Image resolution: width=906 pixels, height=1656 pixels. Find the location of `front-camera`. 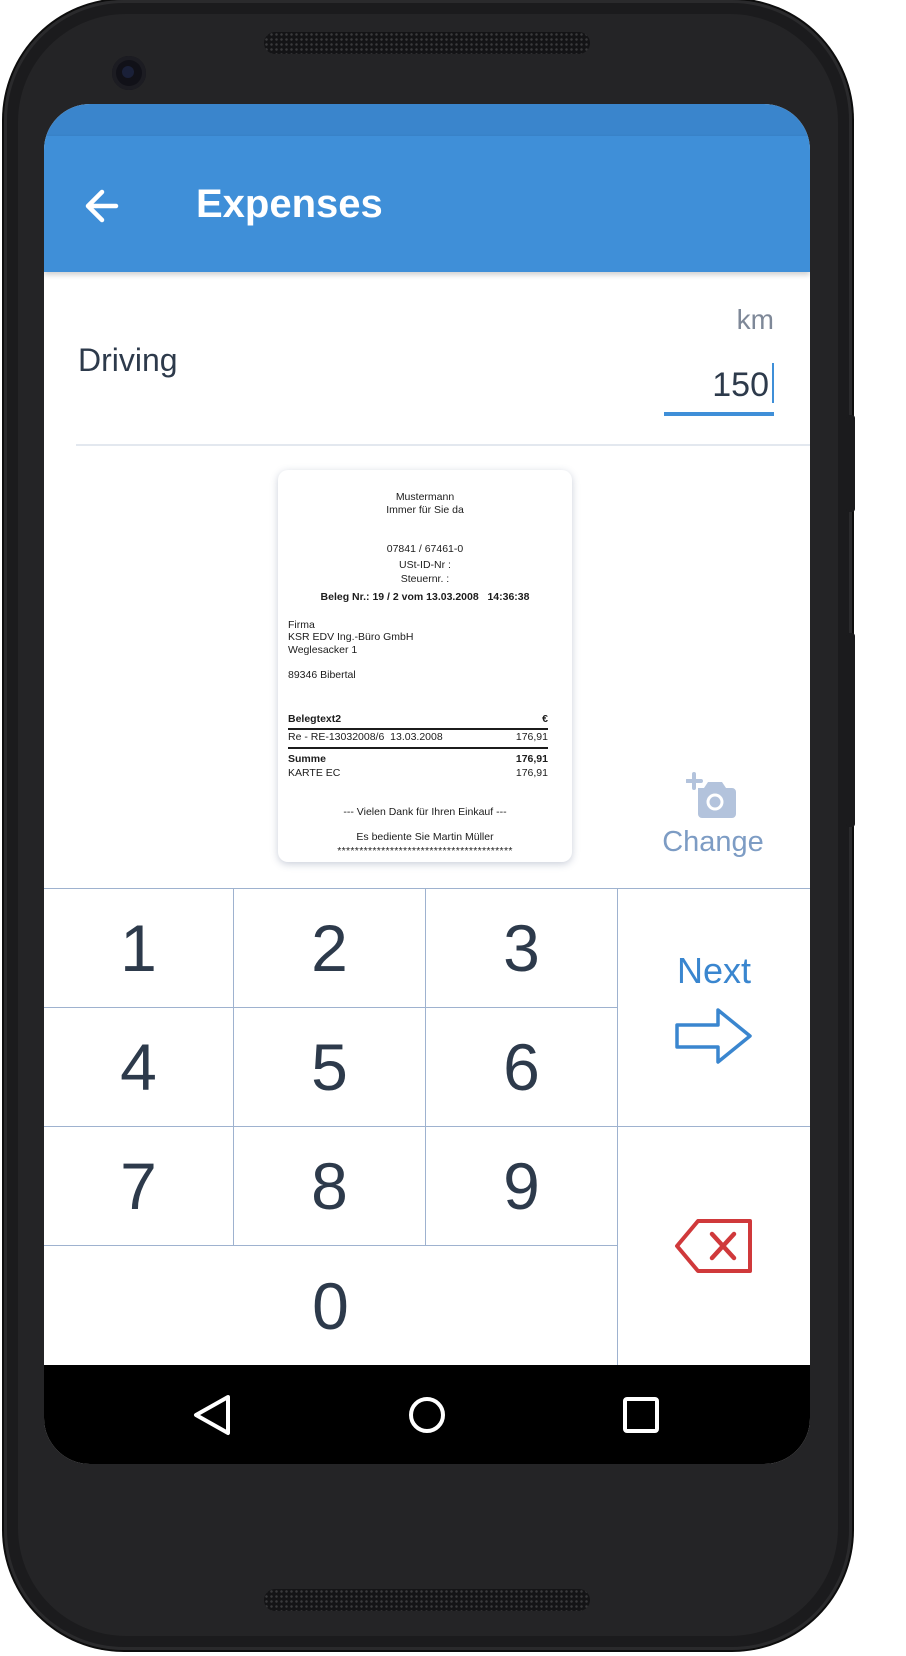

front-camera is located at coordinates (129, 73).